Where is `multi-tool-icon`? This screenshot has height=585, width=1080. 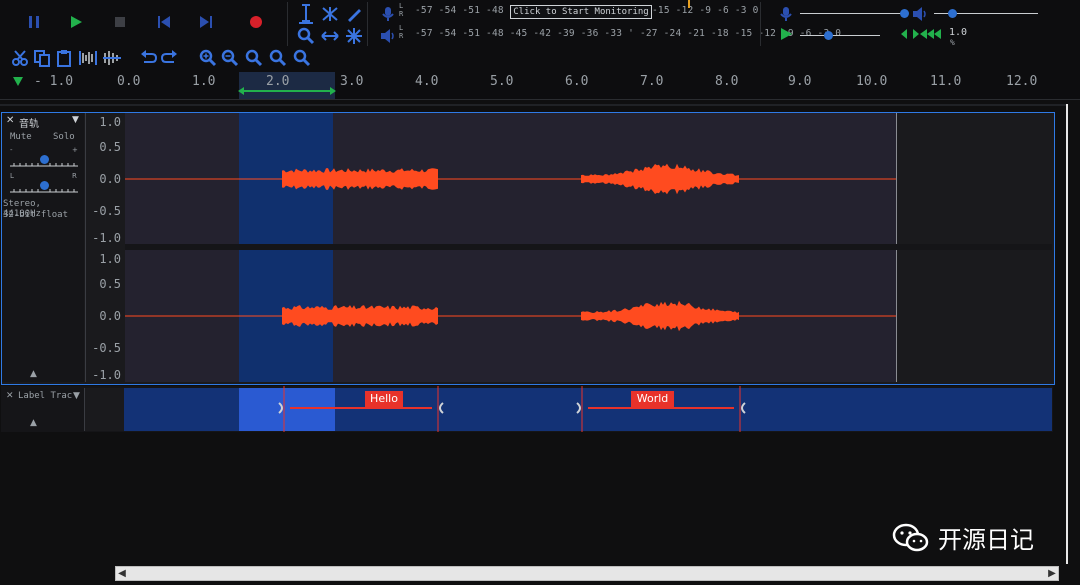 multi-tool-icon is located at coordinates (354, 36).